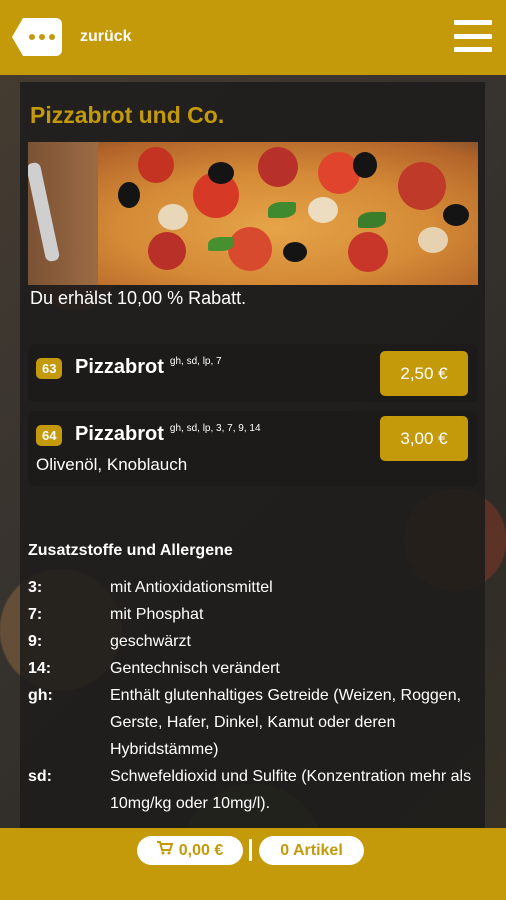 The width and height of the screenshot is (506, 900). I want to click on product-item: 63 Pizzabrot gh, sd, lp, 7 2,50 €, so click(253, 373).